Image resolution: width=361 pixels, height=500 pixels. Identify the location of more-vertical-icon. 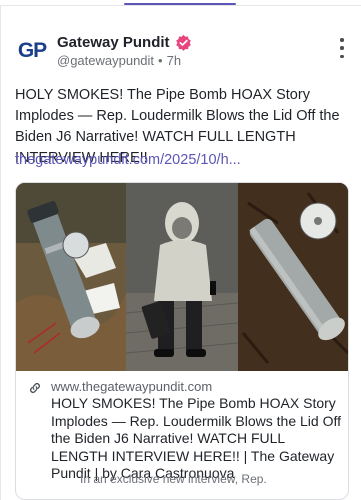
(342, 48).